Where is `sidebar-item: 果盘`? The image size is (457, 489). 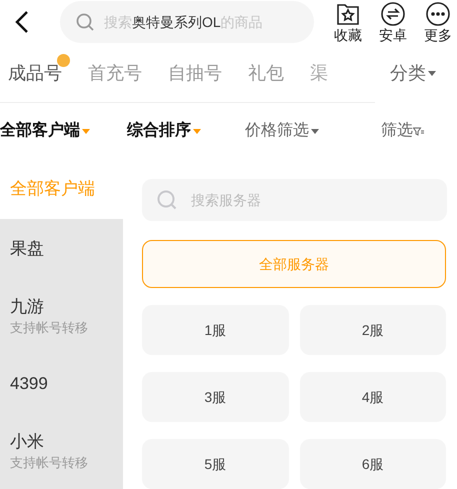
sidebar-item: 果盘 is located at coordinates (61, 249).